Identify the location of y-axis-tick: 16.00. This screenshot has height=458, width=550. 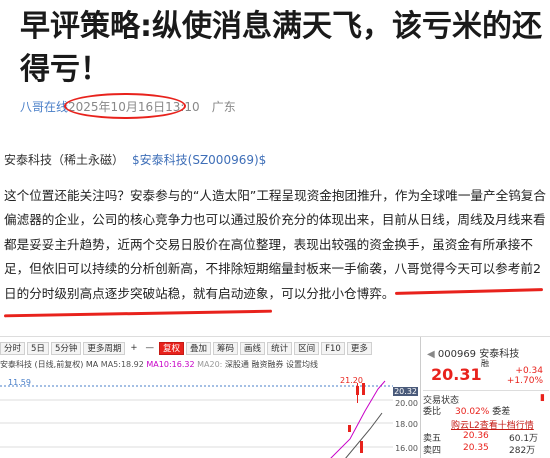
(406, 448).